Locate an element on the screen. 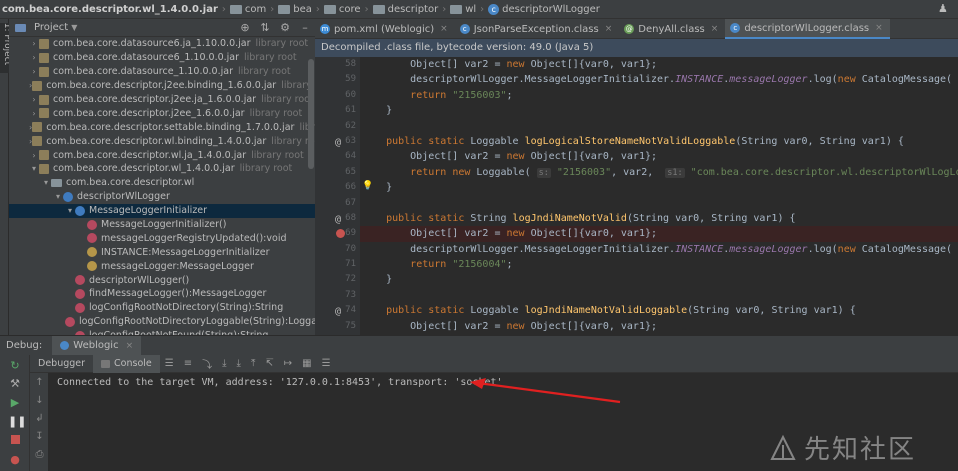  breadcrumb-item: com.bea.core.descriptor.wl_1.4.0.0.jar is located at coordinates (110, 9).